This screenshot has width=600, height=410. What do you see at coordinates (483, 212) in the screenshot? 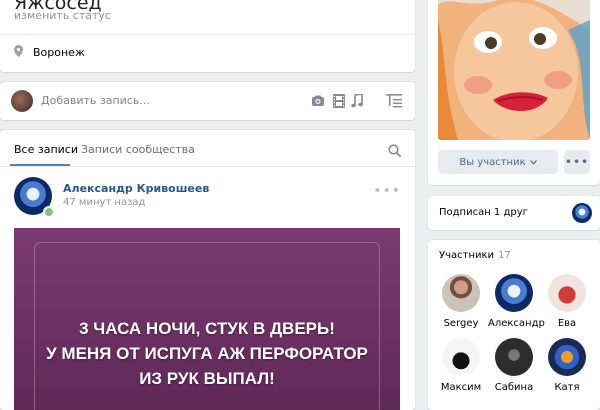
I see `friends-subscribed-text: Подписан 1 друг` at bounding box center [483, 212].